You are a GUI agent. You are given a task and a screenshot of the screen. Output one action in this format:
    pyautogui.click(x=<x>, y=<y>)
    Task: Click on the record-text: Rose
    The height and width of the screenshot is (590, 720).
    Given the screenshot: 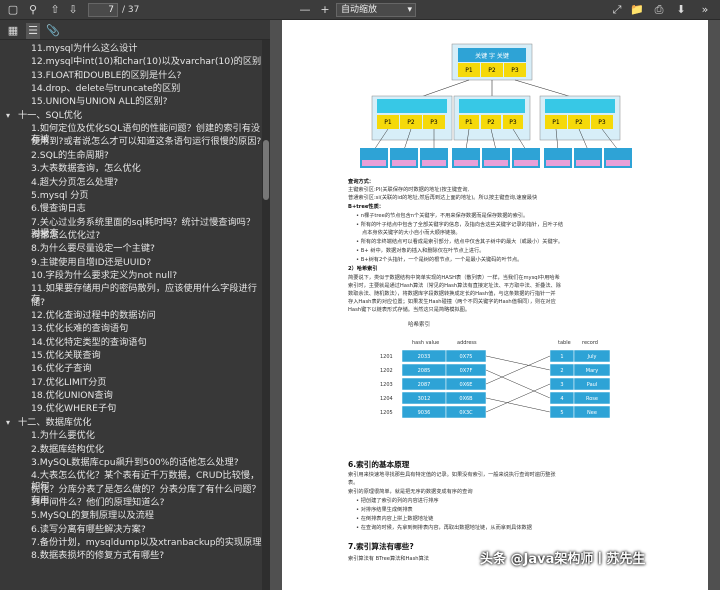 What is the action you would take?
    pyautogui.click(x=592, y=399)
    